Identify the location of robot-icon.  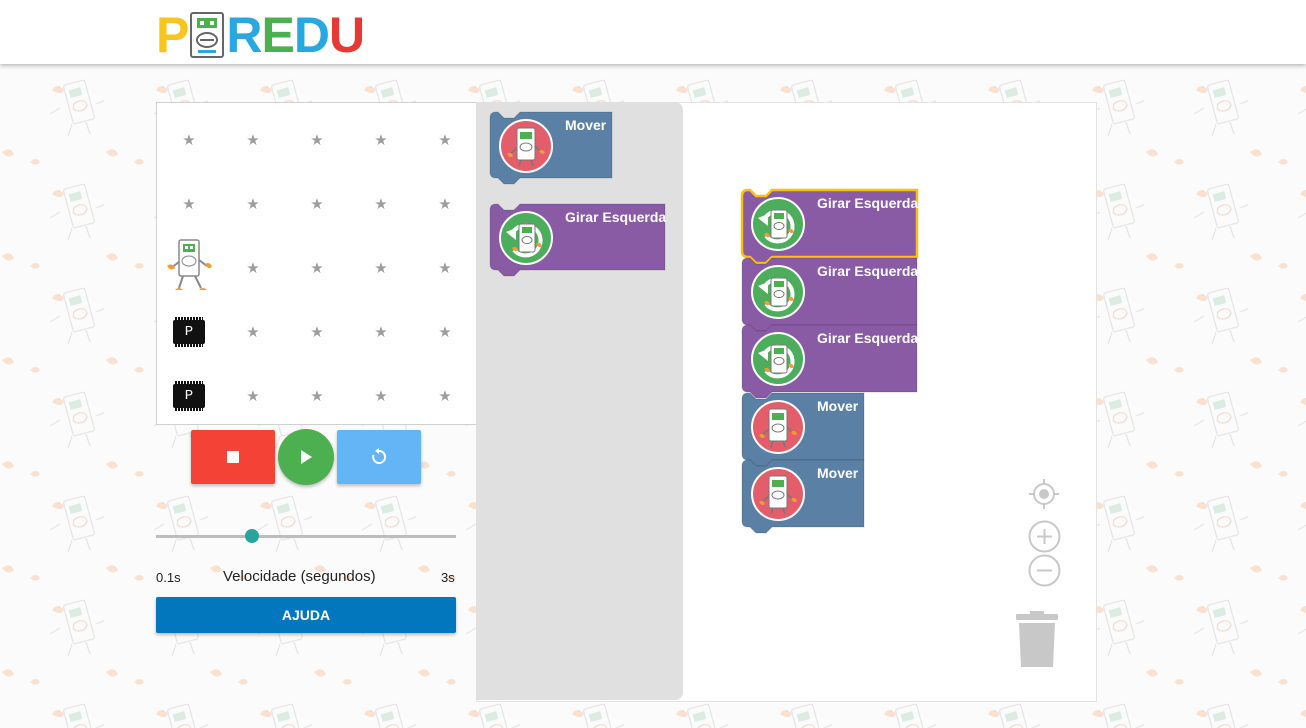
(189, 264).